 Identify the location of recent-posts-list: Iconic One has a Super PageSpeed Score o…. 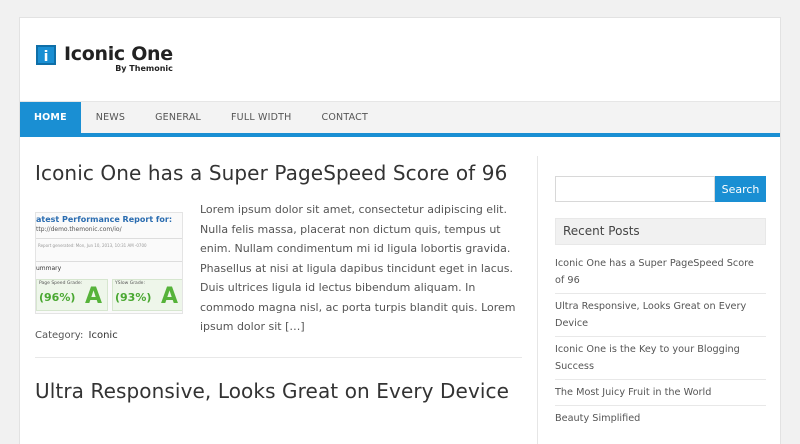
(660, 343).